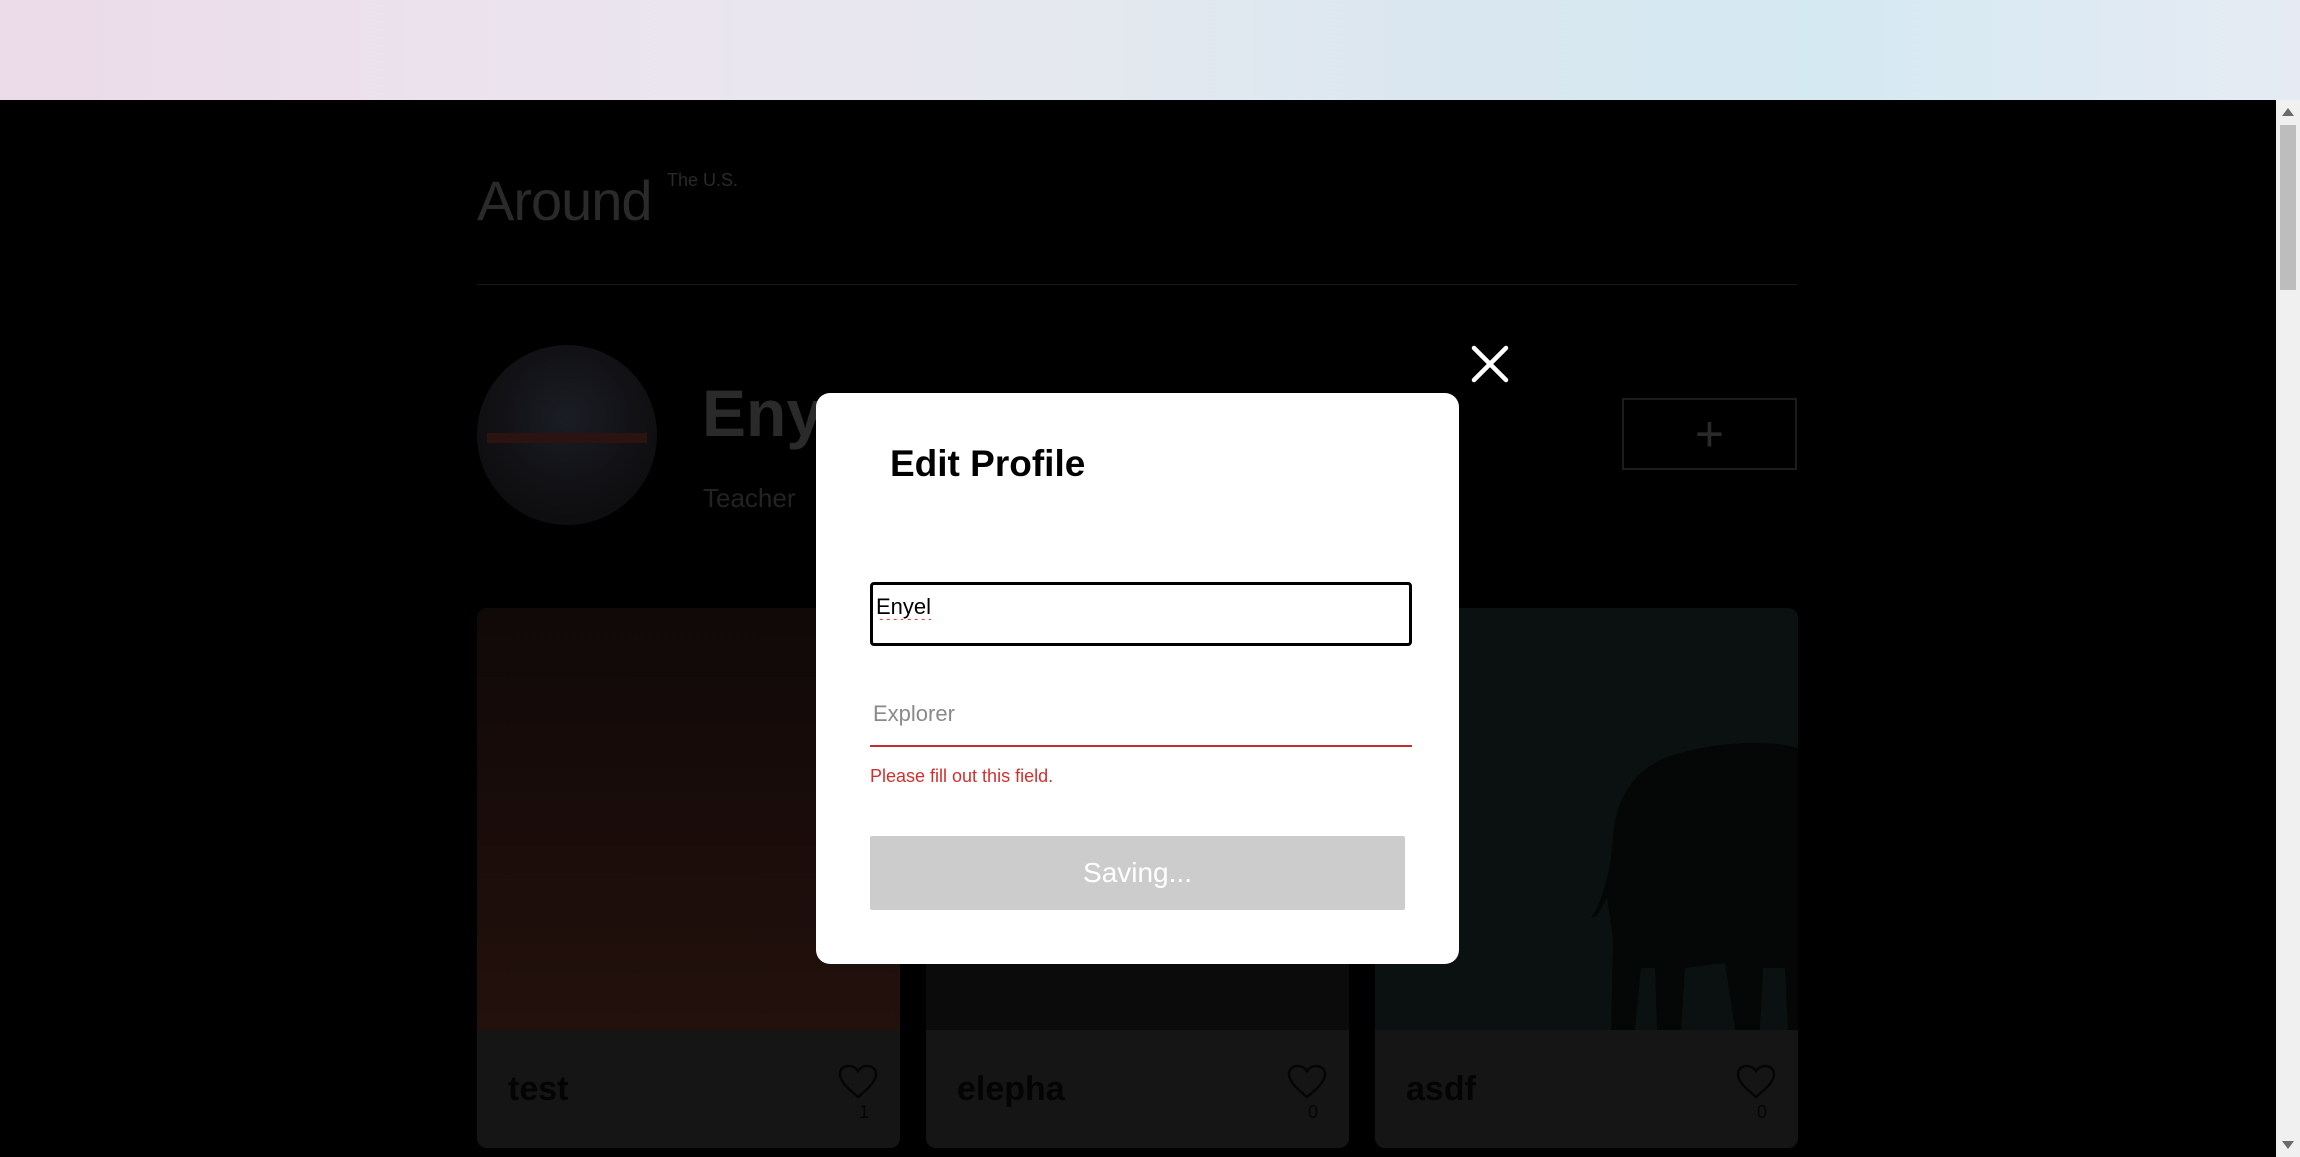 The image size is (2300, 1157). I want to click on card-footer: elepha 0, so click(1137, 1089).